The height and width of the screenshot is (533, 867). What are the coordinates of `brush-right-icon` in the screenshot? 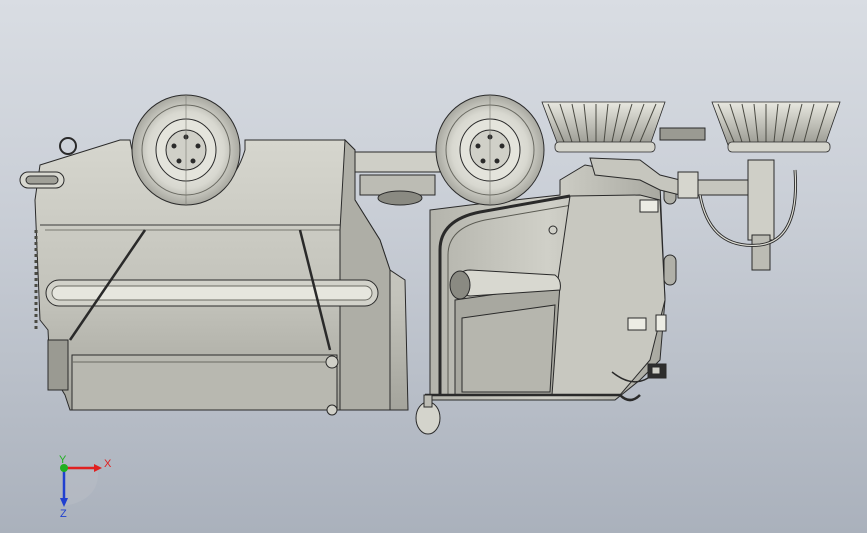 It's located at (776, 127).